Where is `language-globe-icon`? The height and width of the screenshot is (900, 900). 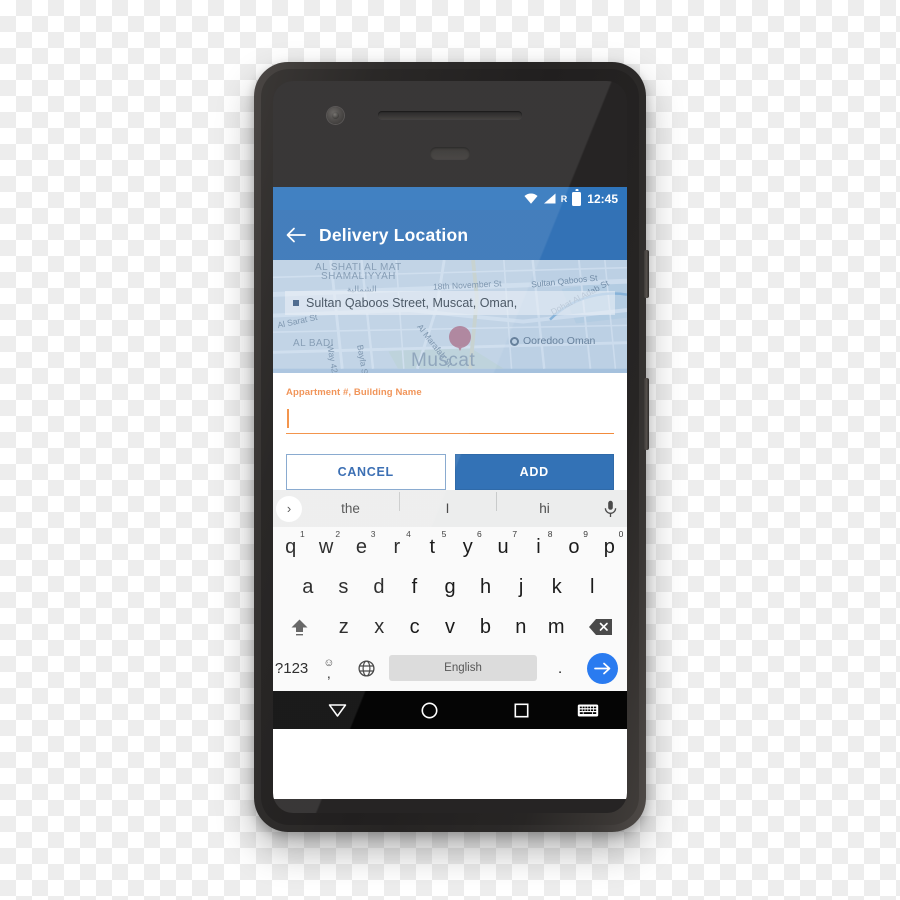 language-globe-icon is located at coordinates (365, 668).